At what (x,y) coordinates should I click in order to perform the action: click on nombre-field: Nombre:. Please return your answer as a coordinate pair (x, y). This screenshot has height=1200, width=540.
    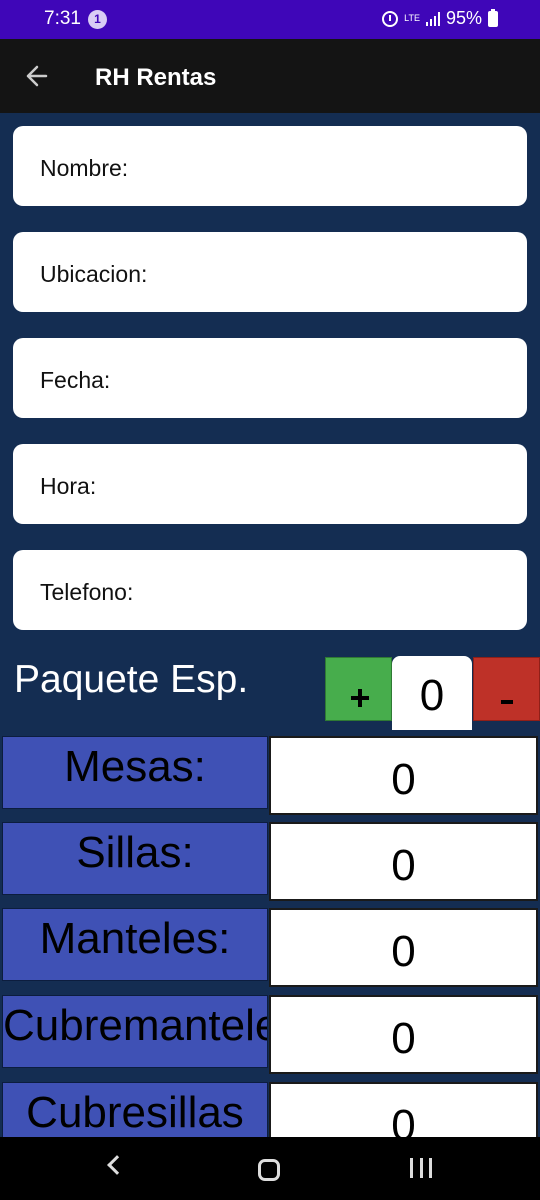
    Looking at the image, I should click on (270, 166).